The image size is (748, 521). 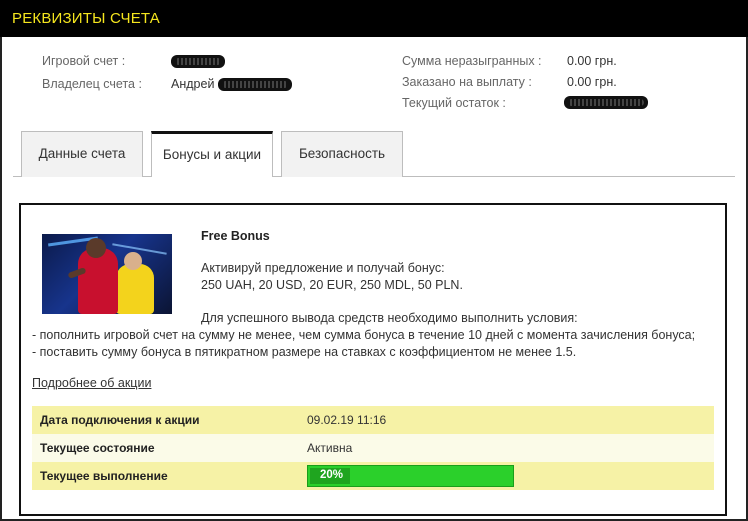 What do you see at coordinates (332, 475) in the screenshot?
I see `progress-percent: 20%` at bounding box center [332, 475].